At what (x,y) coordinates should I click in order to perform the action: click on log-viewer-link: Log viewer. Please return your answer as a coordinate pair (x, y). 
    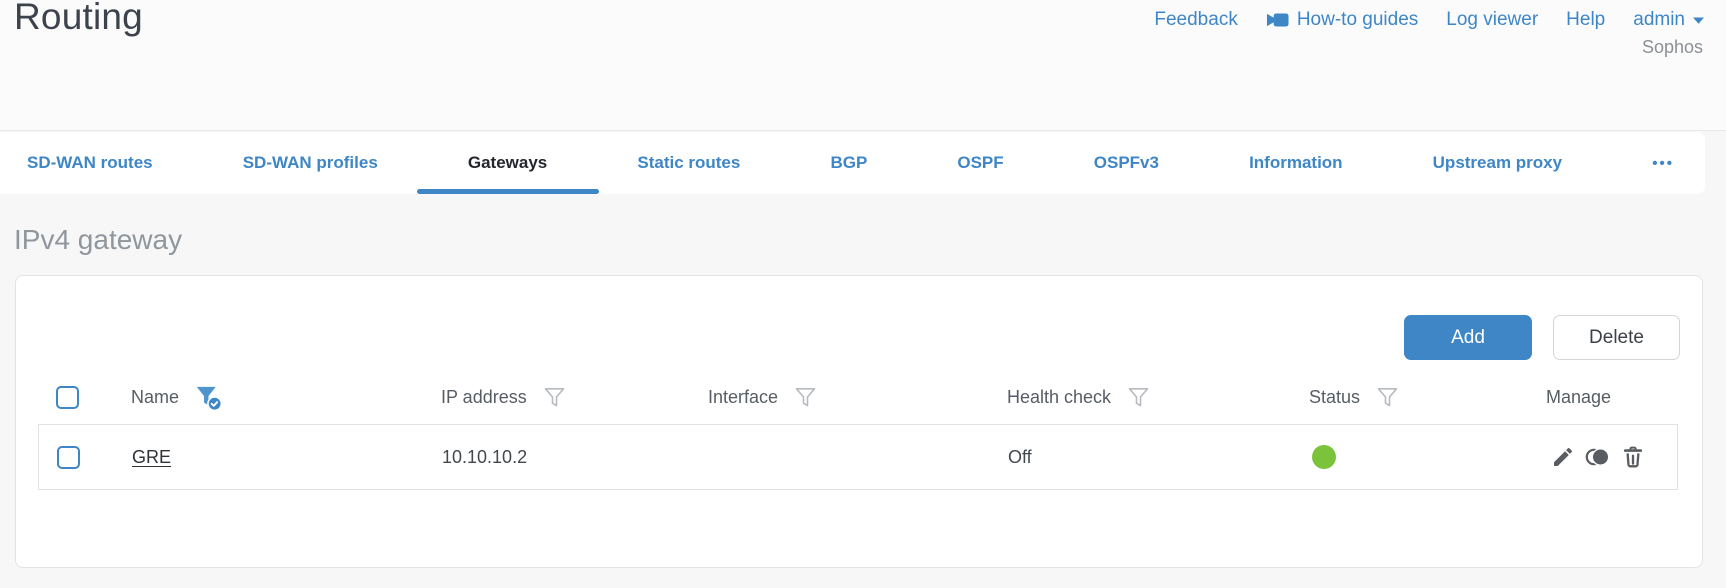
    Looking at the image, I should click on (1492, 20).